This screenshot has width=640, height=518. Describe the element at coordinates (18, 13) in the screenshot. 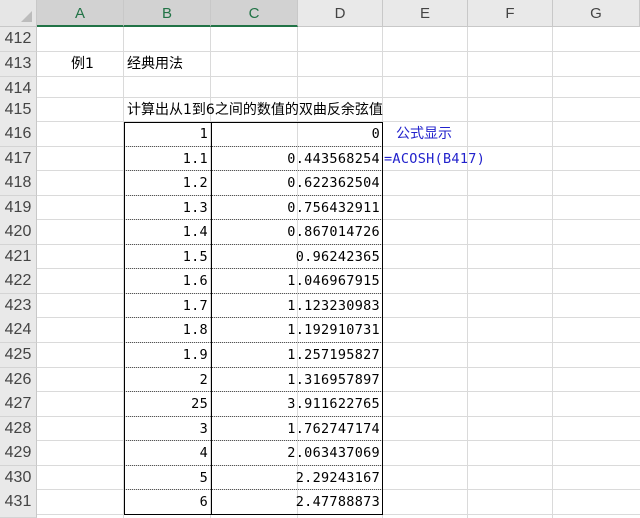

I see `select-all-corner` at that location.